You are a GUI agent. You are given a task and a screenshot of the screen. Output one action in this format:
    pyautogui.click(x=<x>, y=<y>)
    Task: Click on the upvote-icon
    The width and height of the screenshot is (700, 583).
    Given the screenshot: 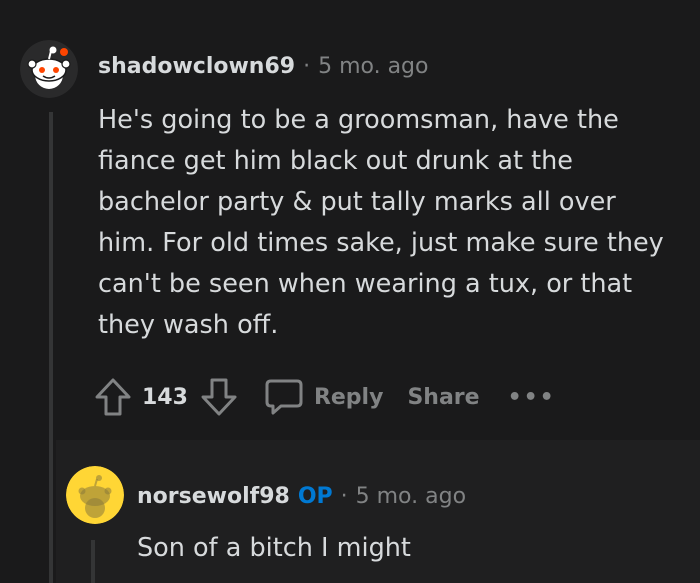 What is the action you would take?
    pyautogui.click(x=113, y=397)
    